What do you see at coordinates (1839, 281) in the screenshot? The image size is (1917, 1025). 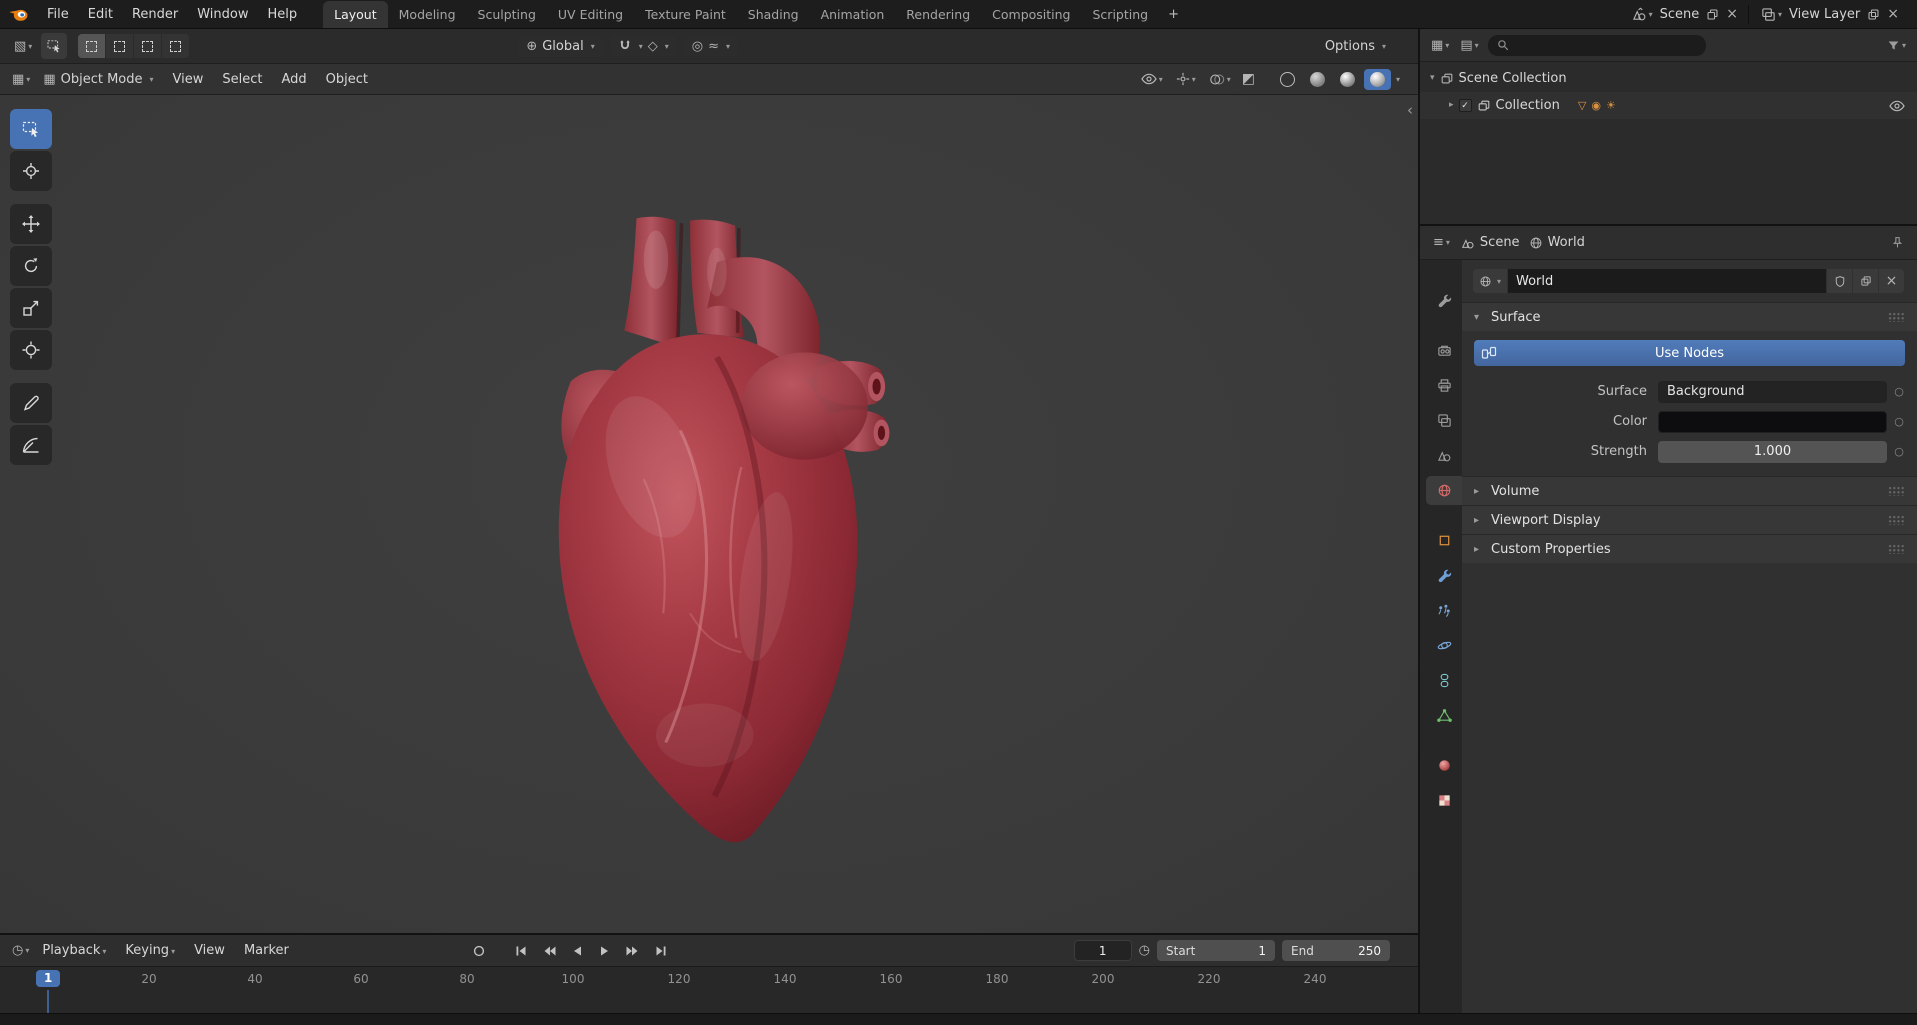 I see `fake-user-button` at bounding box center [1839, 281].